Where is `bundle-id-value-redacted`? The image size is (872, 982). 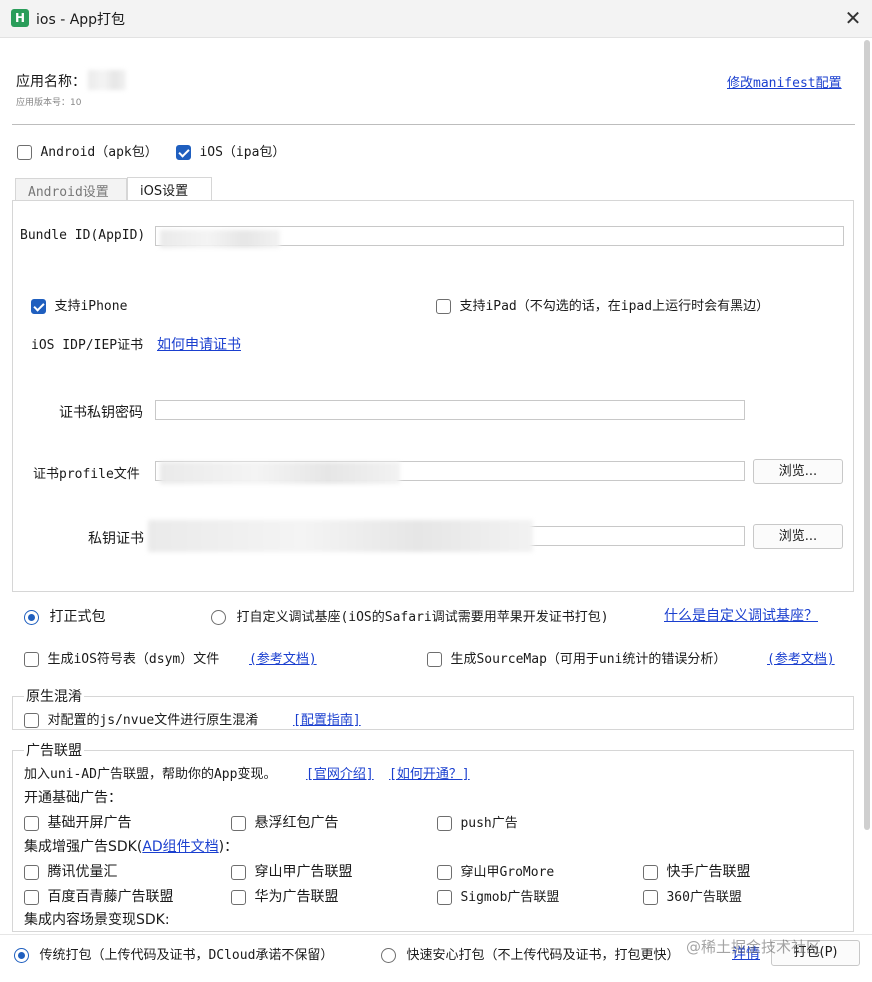 bundle-id-value-redacted is located at coordinates (220, 239).